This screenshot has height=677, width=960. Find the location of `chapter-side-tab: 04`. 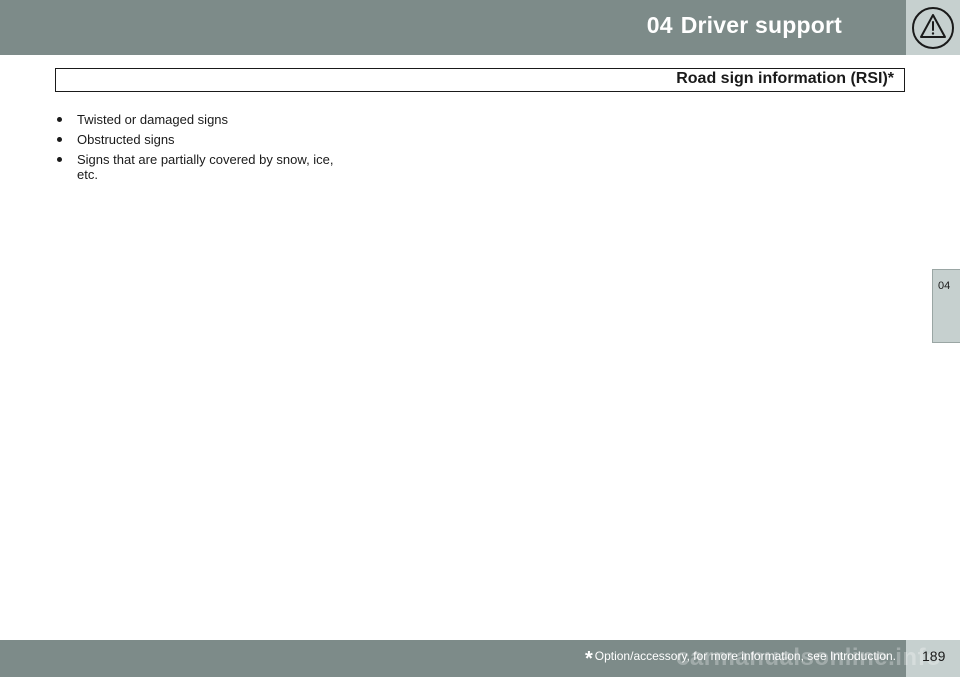

chapter-side-tab: 04 is located at coordinates (946, 306).